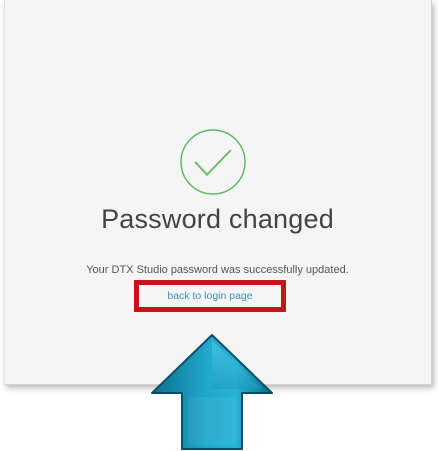  What do you see at coordinates (213, 162) in the screenshot?
I see `check-circle-icon` at bounding box center [213, 162].